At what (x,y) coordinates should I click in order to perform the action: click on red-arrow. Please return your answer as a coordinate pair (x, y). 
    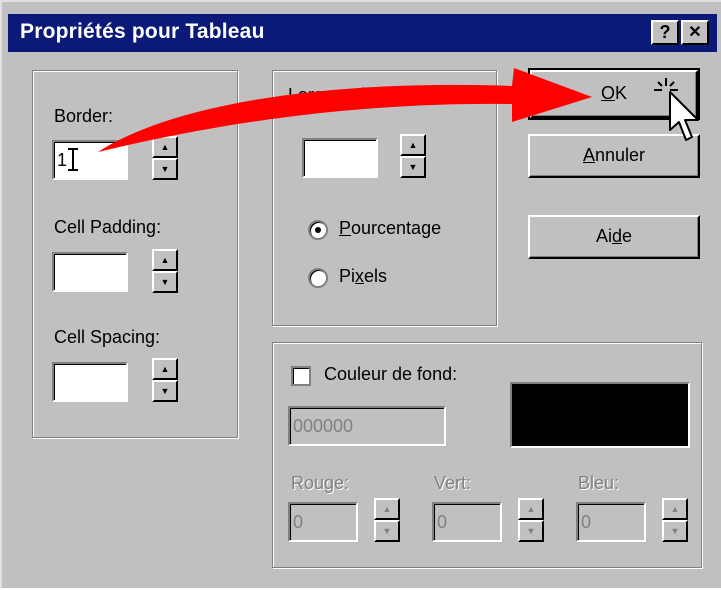
    Looking at the image, I should click on (345, 110).